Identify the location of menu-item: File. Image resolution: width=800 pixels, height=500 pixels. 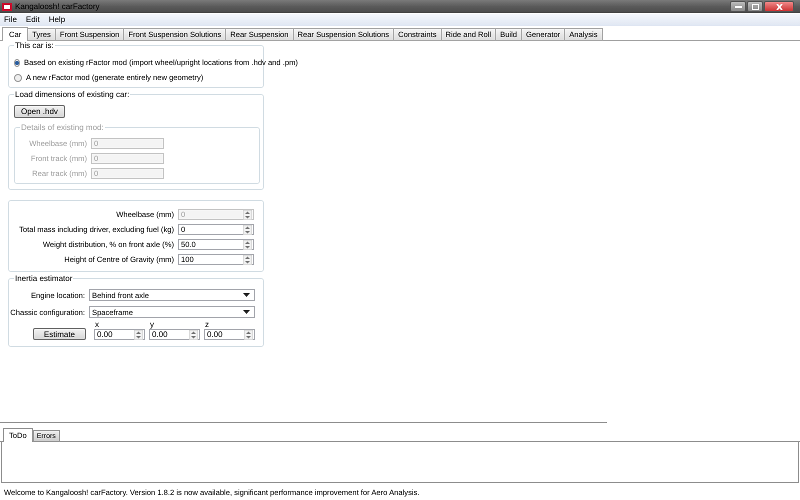
(10, 19).